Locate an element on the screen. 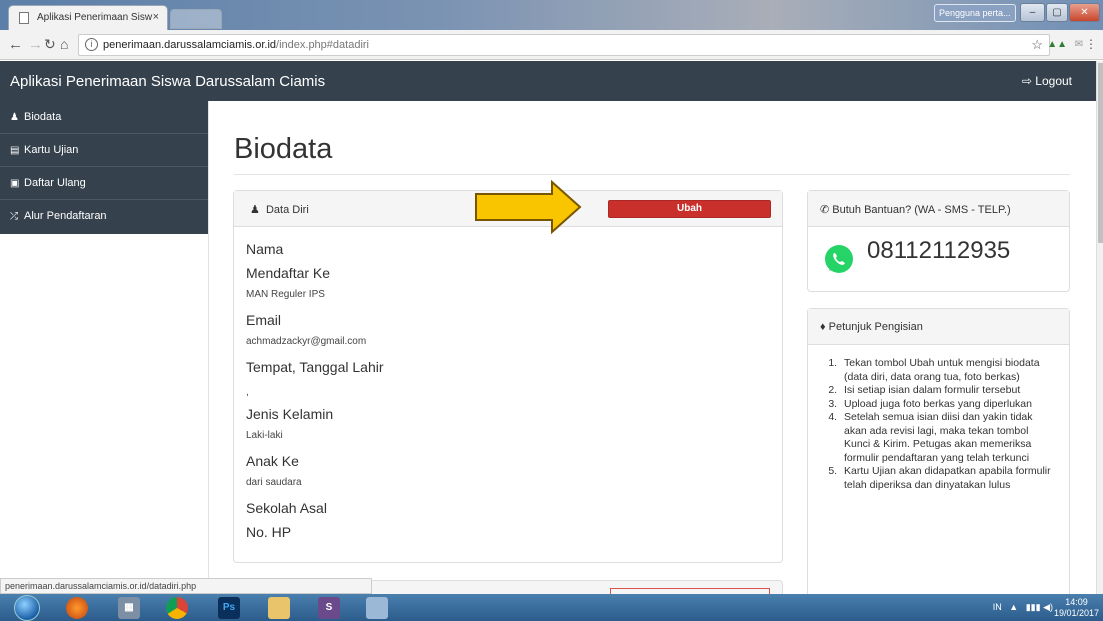 The width and height of the screenshot is (1103, 621). logout-label: Logout is located at coordinates (1053, 81).